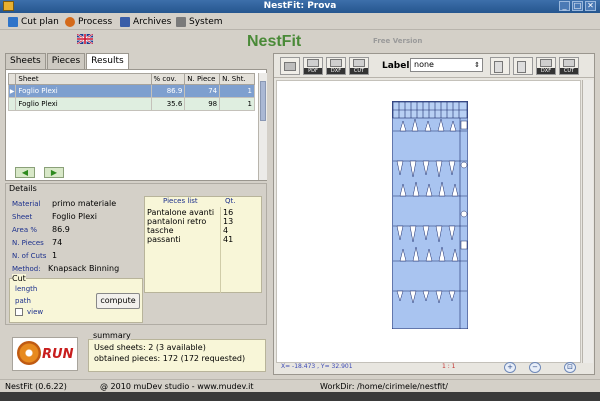  What do you see at coordinates (199, 21) in the screenshot?
I see `menu-system: System` at bounding box center [199, 21].